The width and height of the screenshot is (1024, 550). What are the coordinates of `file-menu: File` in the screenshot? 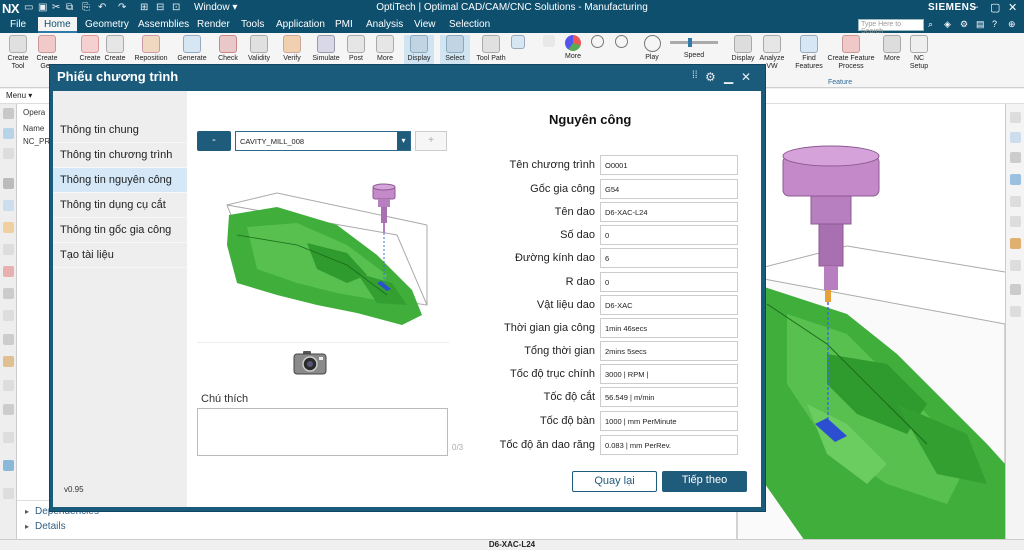 It's located at (18, 24).